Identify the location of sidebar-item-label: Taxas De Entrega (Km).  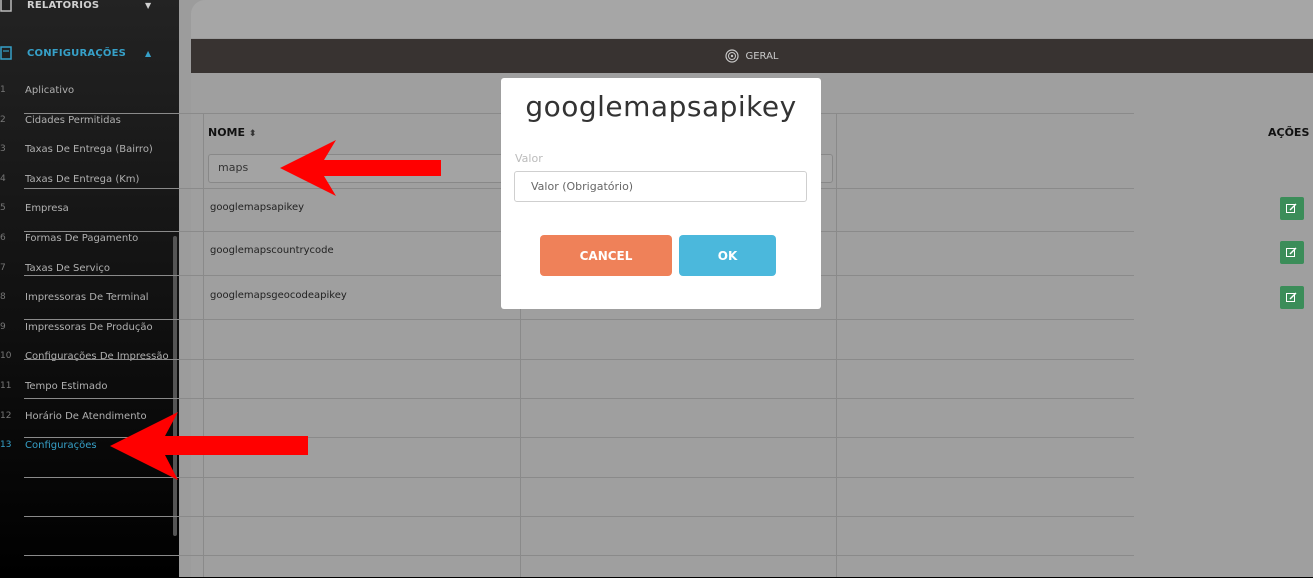
(82, 179).